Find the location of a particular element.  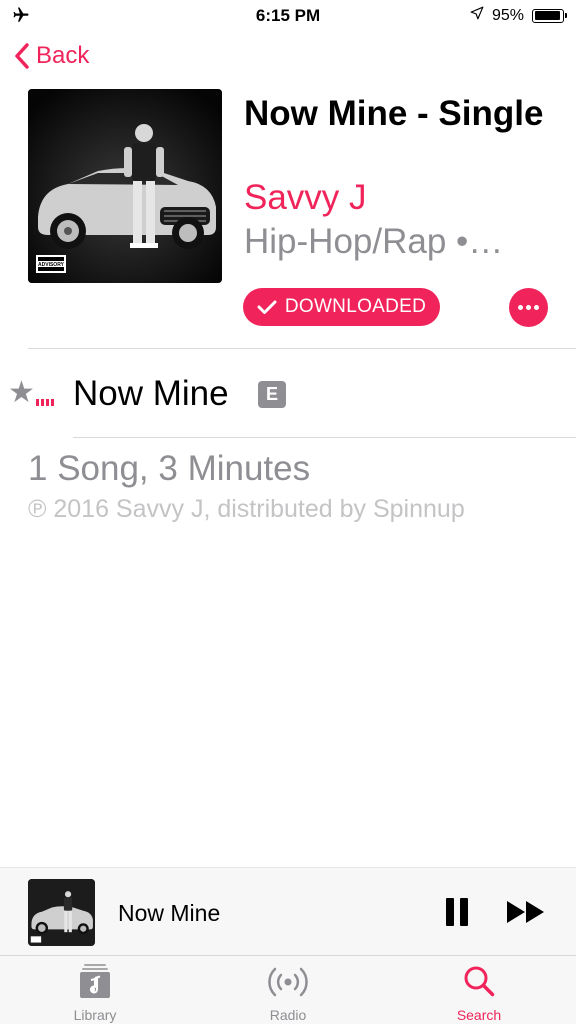

back-label: Back is located at coordinates (63, 55).